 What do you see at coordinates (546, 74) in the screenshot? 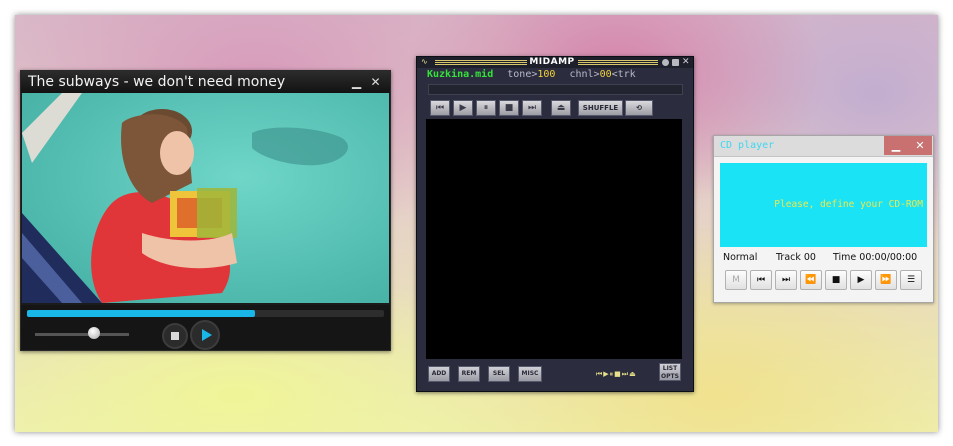
I see `tone-value: 100` at bounding box center [546, 74].